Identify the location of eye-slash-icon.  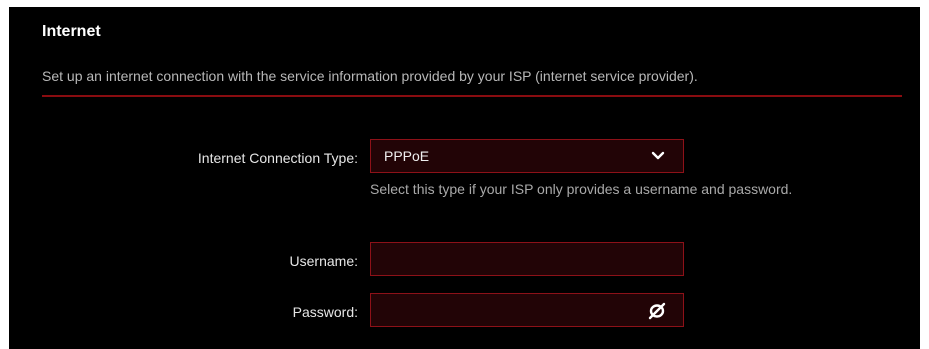
(657, 311).